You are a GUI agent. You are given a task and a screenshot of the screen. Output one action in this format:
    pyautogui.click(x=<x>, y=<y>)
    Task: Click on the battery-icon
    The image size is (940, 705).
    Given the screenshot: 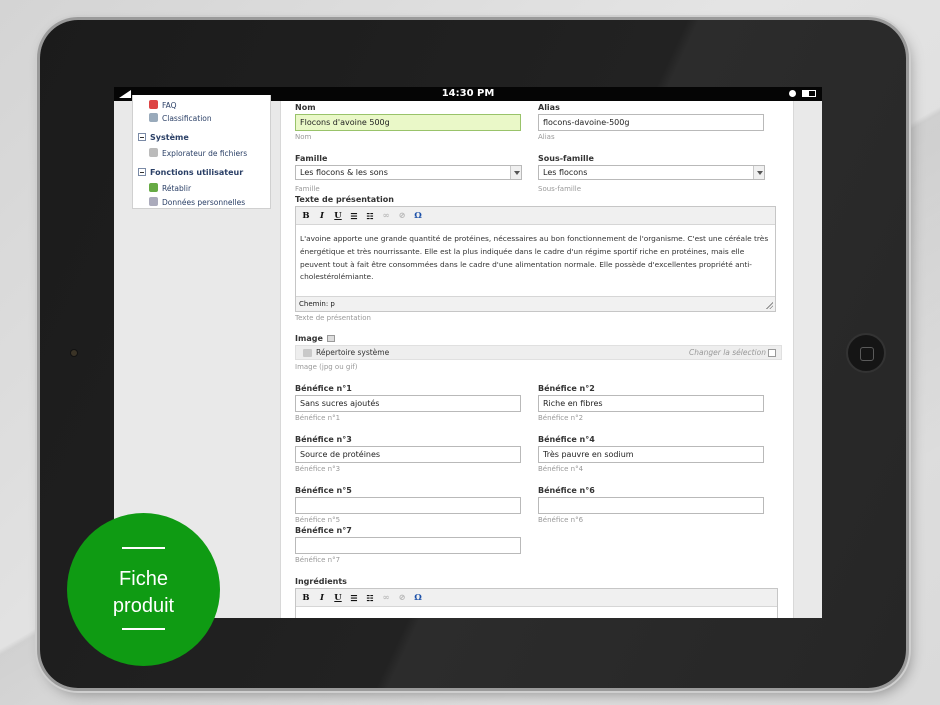 What is the action you would take?
    pyautogui.click(x=809, y=93)
    